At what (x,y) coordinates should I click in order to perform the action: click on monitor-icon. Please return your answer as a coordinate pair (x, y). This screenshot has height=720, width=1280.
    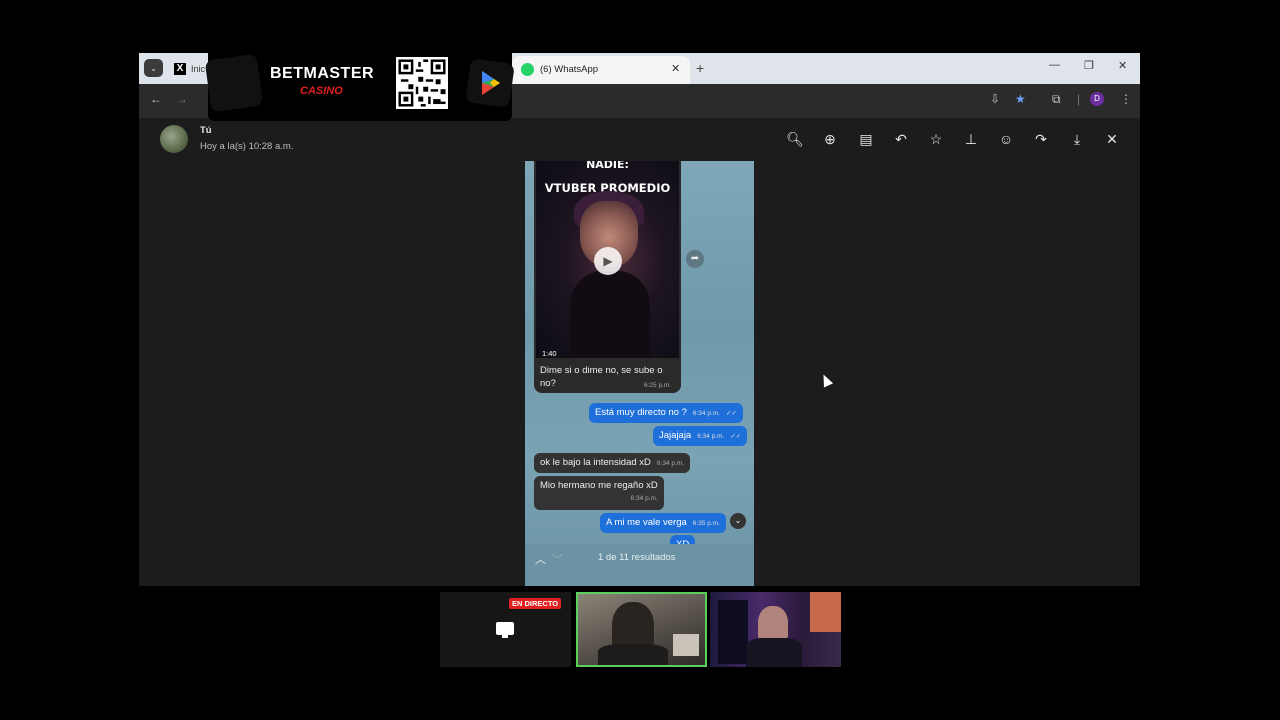
    Looking at the image, I should click on (505, 628).